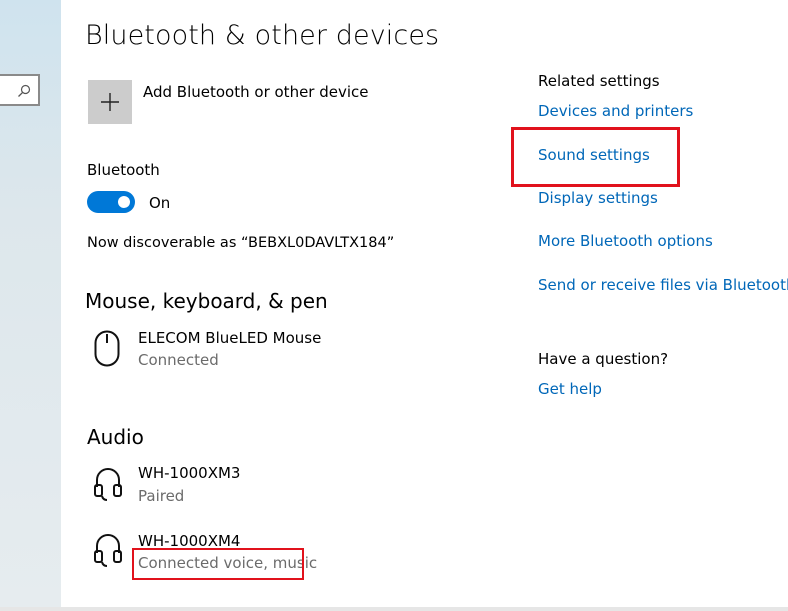  What do you see at coordinates (107, 348) in the screenshot?
I see `mouse-icon` at bounding box center [107, 348].